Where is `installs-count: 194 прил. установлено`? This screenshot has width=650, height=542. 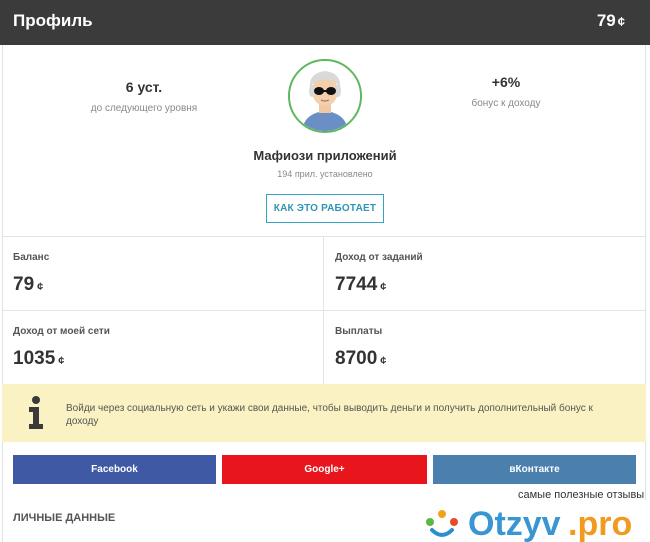
installs-count: 194 прил. установлено is located at coordinates (325, 174).